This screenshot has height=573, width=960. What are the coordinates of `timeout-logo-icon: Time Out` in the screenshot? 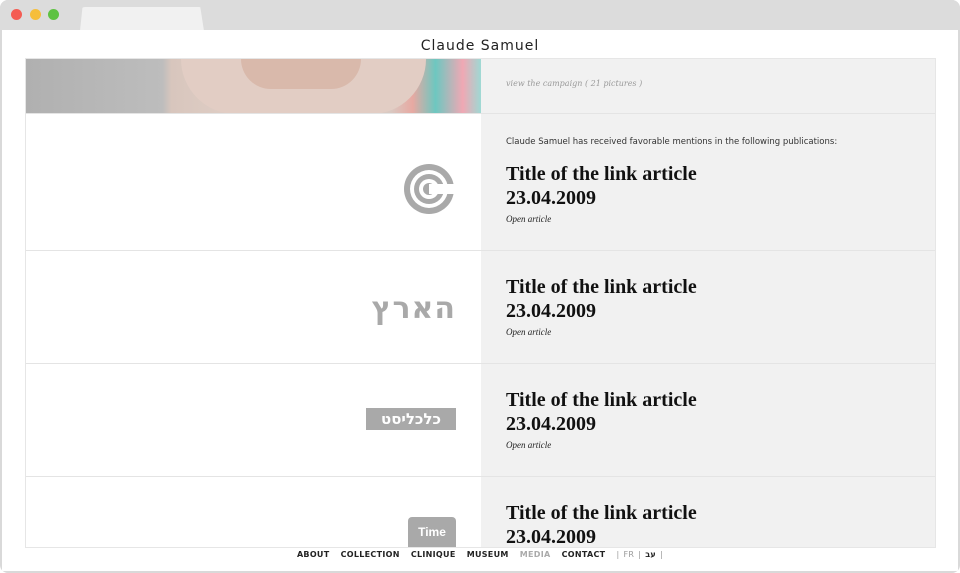 It's located at (432, 532).